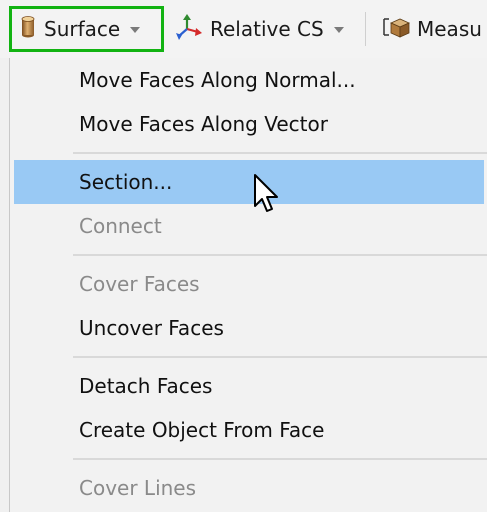 This screenshot has height=512, width=487. I want to click on menu-item-label: Move Faces Along Vector, so click(203, 124).